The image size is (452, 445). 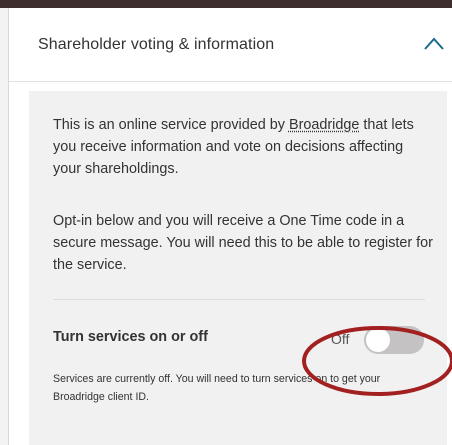 I want to click on window-top-edge, so click(x=226, y=4).